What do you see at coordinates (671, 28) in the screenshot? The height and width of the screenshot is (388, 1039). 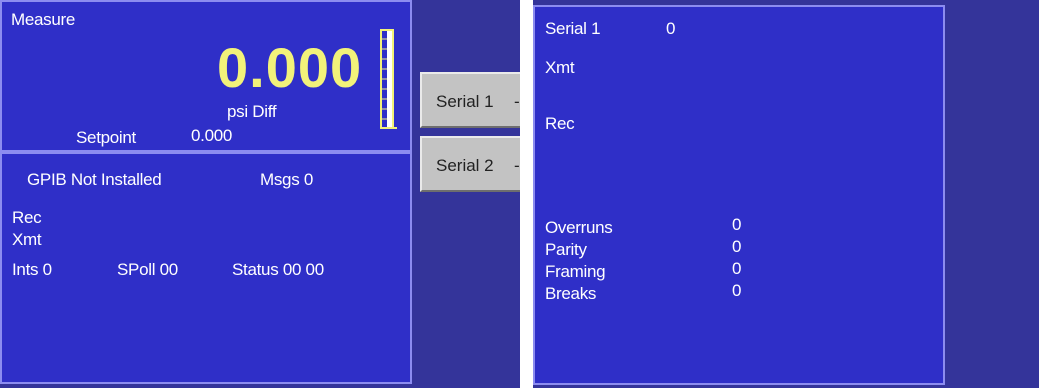 I see `serial-count: 0` at bounding box center [671, 28].